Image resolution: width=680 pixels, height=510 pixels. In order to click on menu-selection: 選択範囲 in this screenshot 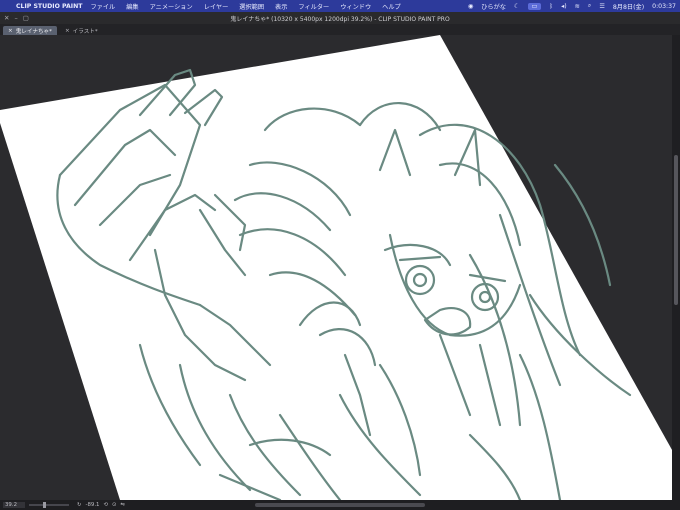, I will do `click(251, 6)`.